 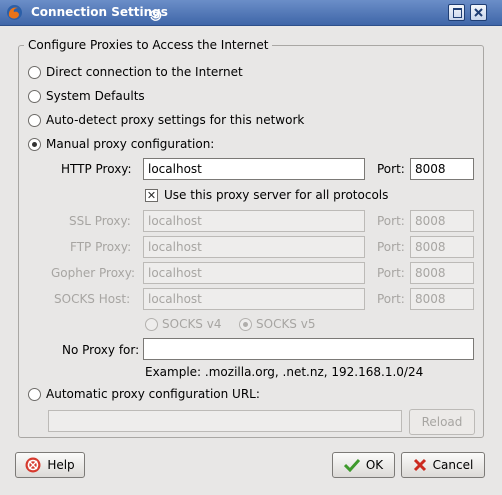 What do you see at coordinates (391, 169) in the screenshot?
I see `http-port-label: Port:` at bounding box center [391, 169].